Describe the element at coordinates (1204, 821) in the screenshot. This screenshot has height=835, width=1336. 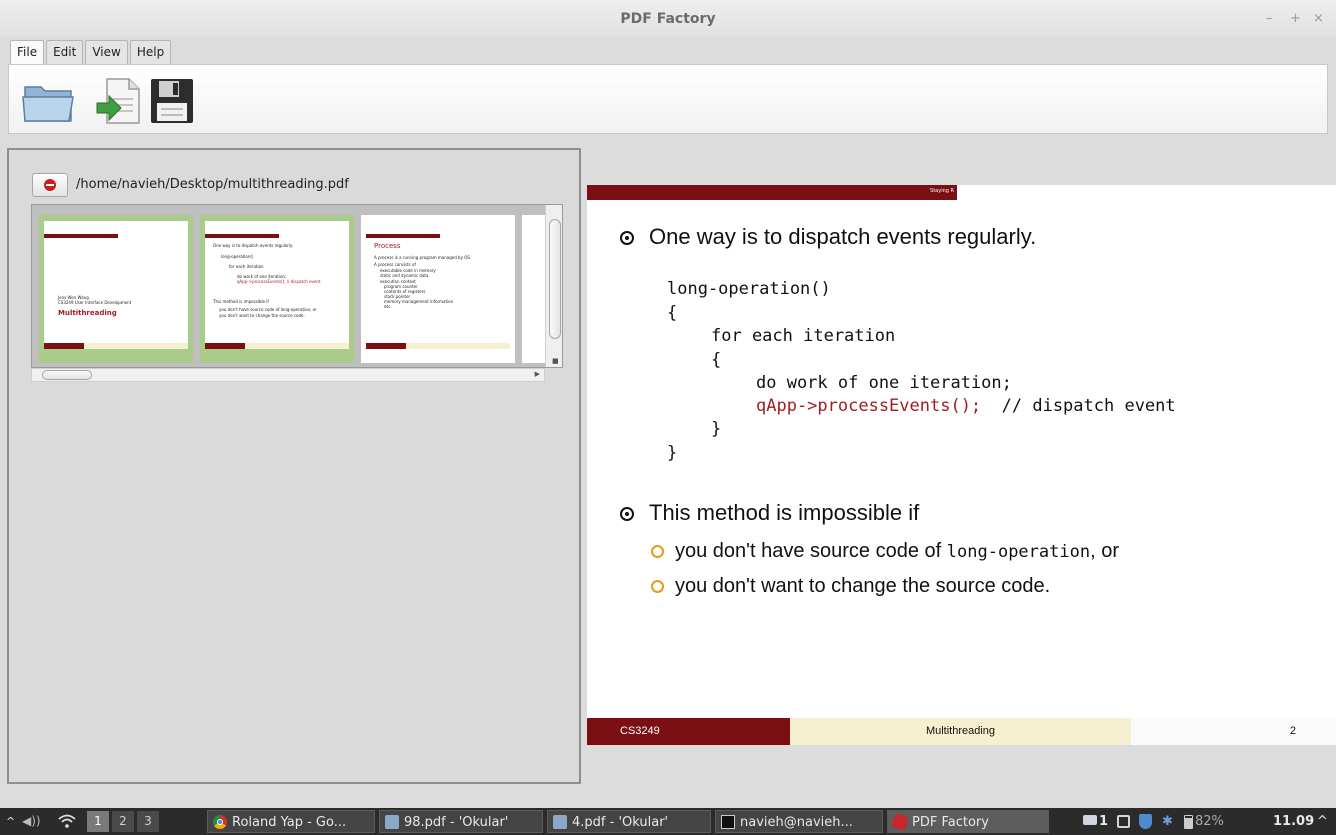
I see `battery-indicator: 82%` at that location.